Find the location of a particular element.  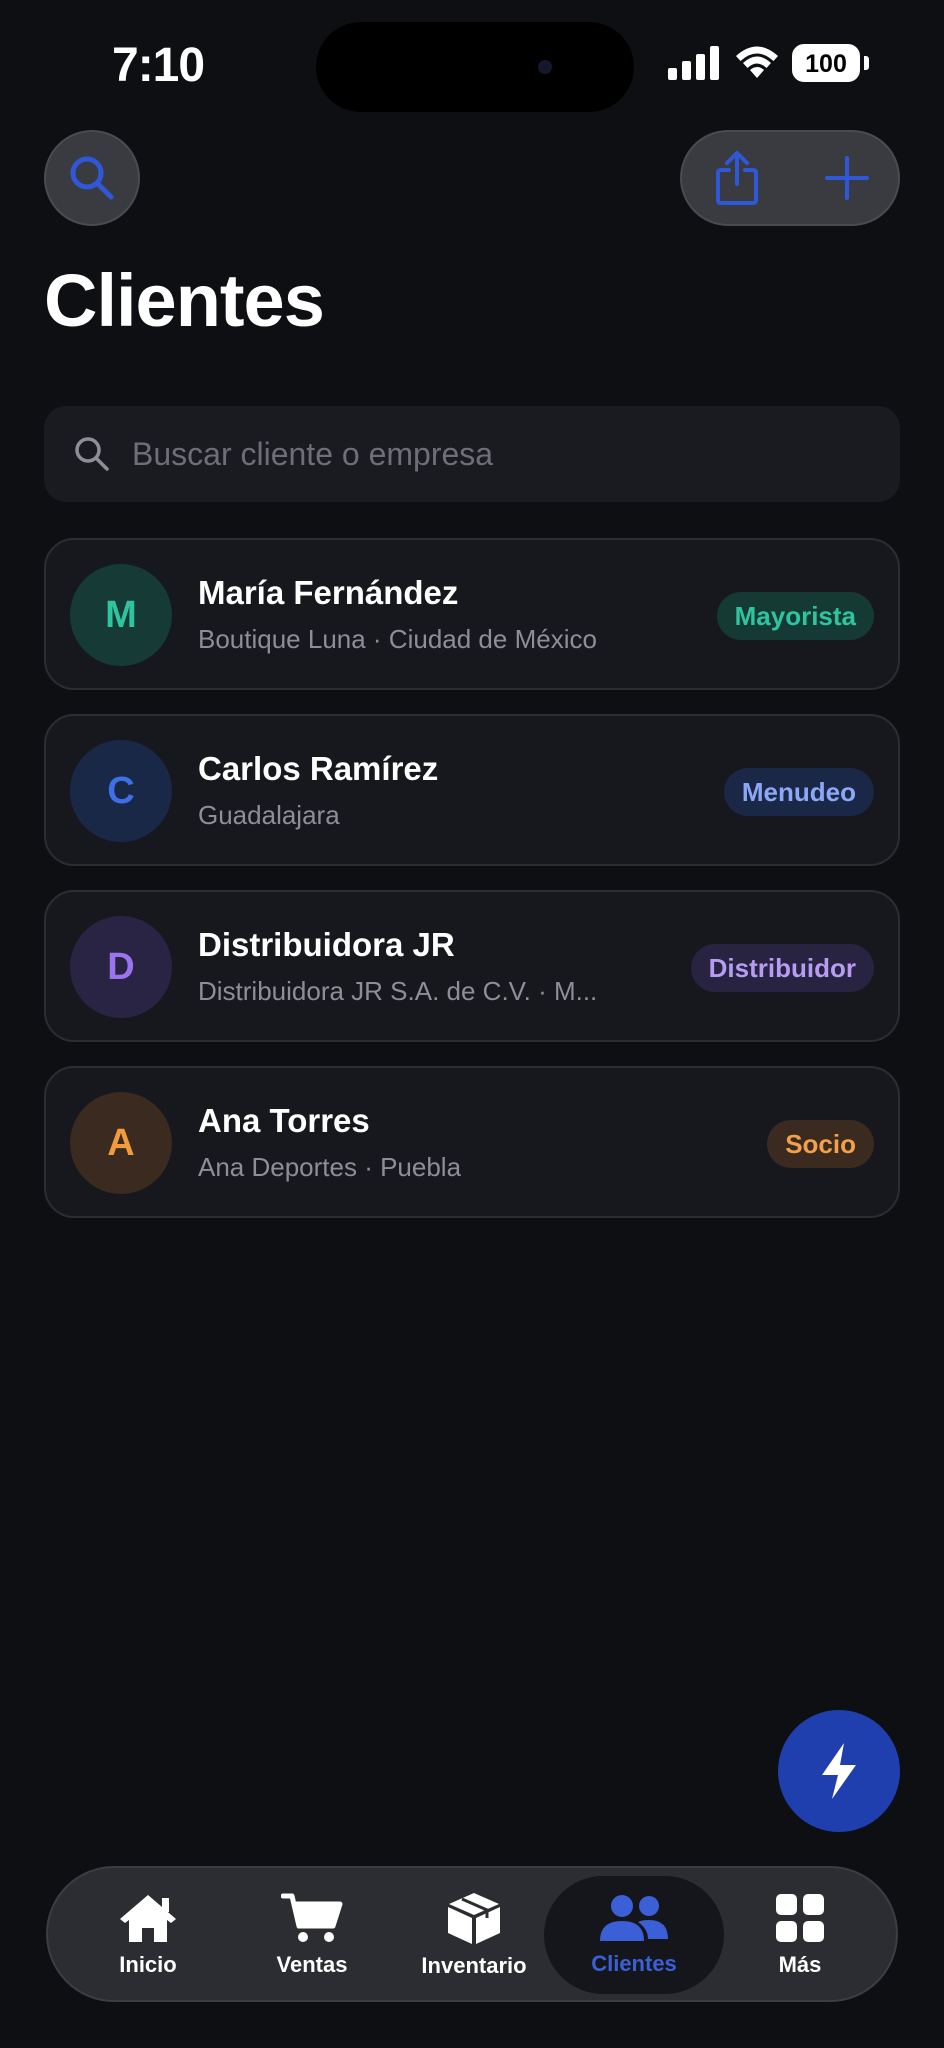

tab-inventario: Inventario is located at coordinates (474, 1935).